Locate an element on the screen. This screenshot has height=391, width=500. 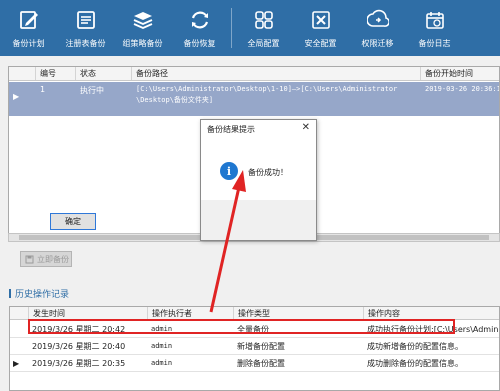
migrate-icon is located at coordinates (378, 20).